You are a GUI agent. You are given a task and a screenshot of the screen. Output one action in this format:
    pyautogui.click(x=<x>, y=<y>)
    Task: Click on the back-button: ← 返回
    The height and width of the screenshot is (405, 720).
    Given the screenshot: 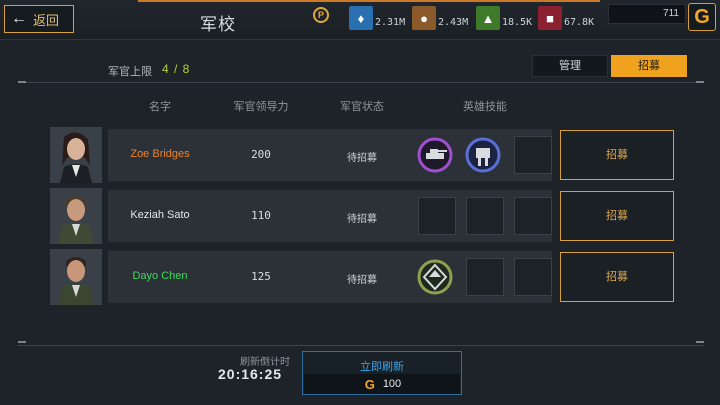 What is the action you would take?
    pyautogui.click(x=39, y=19)
    